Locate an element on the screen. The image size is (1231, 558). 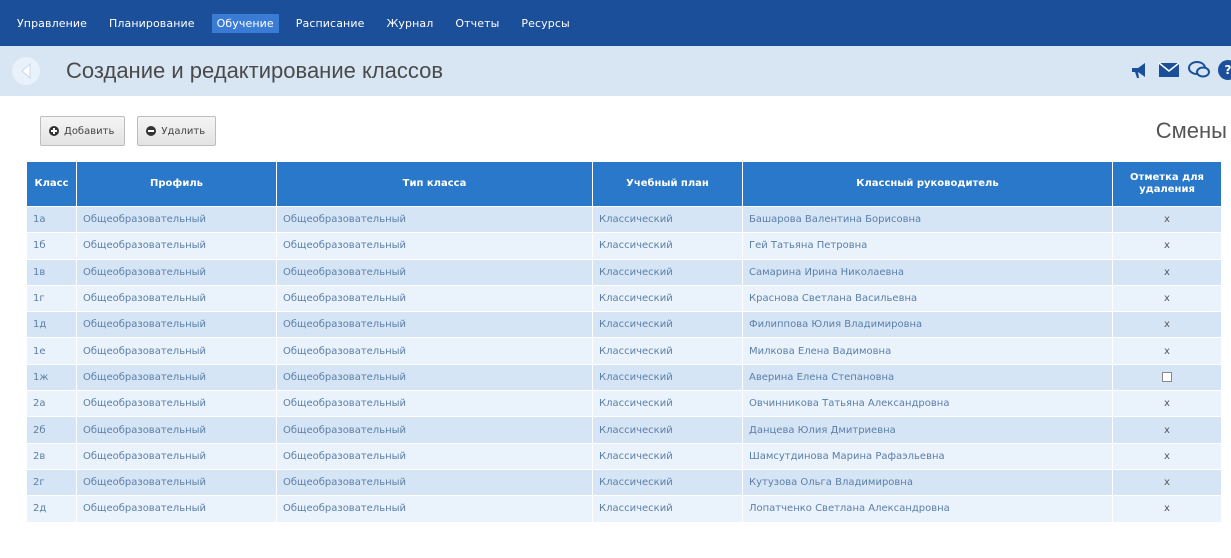
cell-class: 1е is located at coordinates (51, 351).